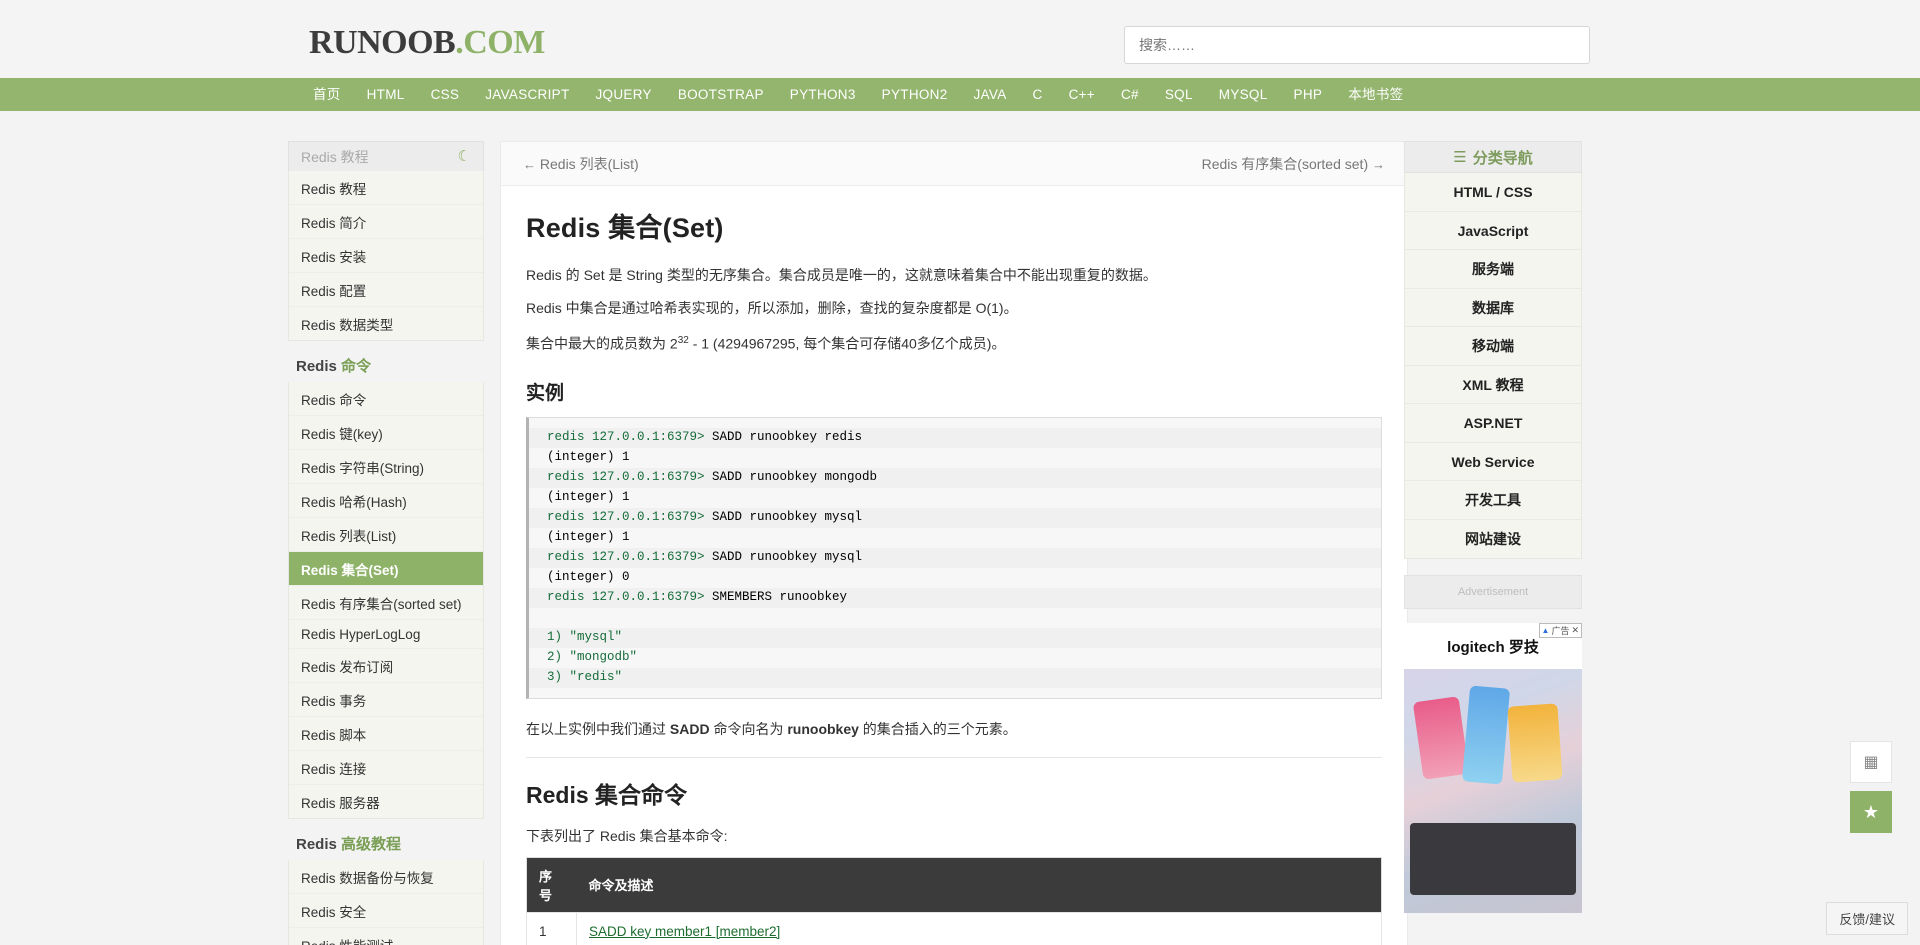  Describe the element at coordinates (504, 42) in the screenshot. I see `logo-com: COM` at that location.